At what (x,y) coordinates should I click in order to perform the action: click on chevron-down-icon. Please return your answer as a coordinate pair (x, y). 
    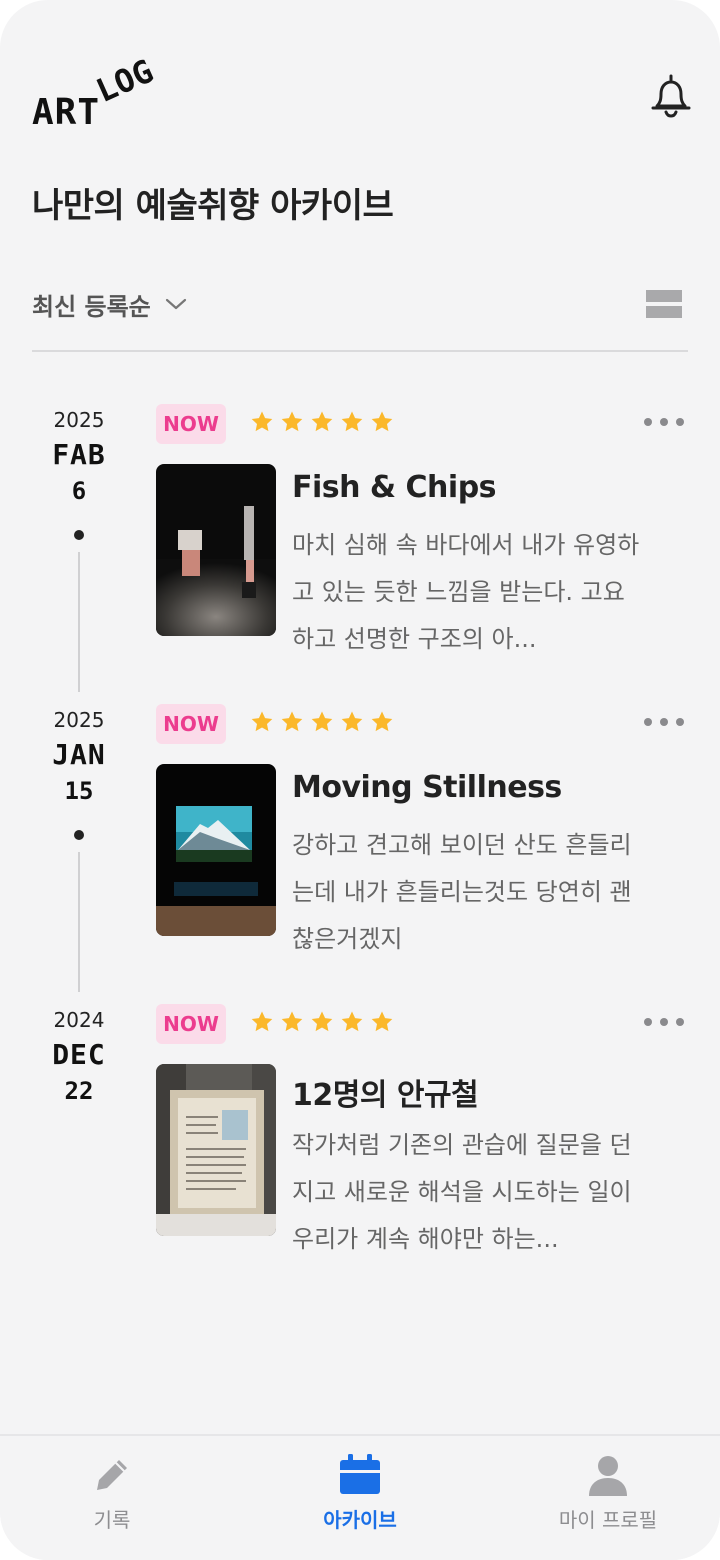
    Looking at the image, I should click on (175, 304).